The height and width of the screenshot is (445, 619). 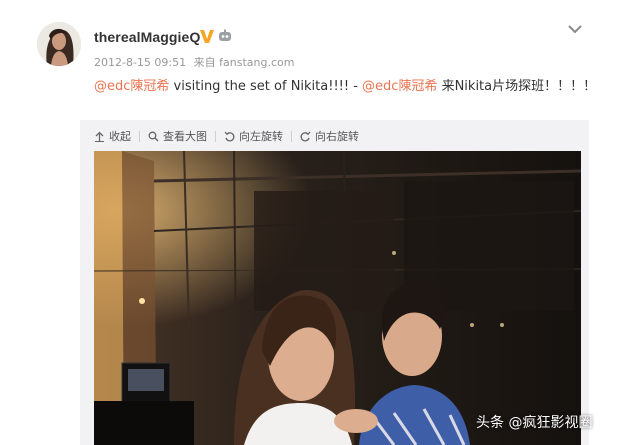 What do you see at coordinates (204, 62) in the screenshot?
I see `source-prefix: 来自` at bounding box center [204, 62].